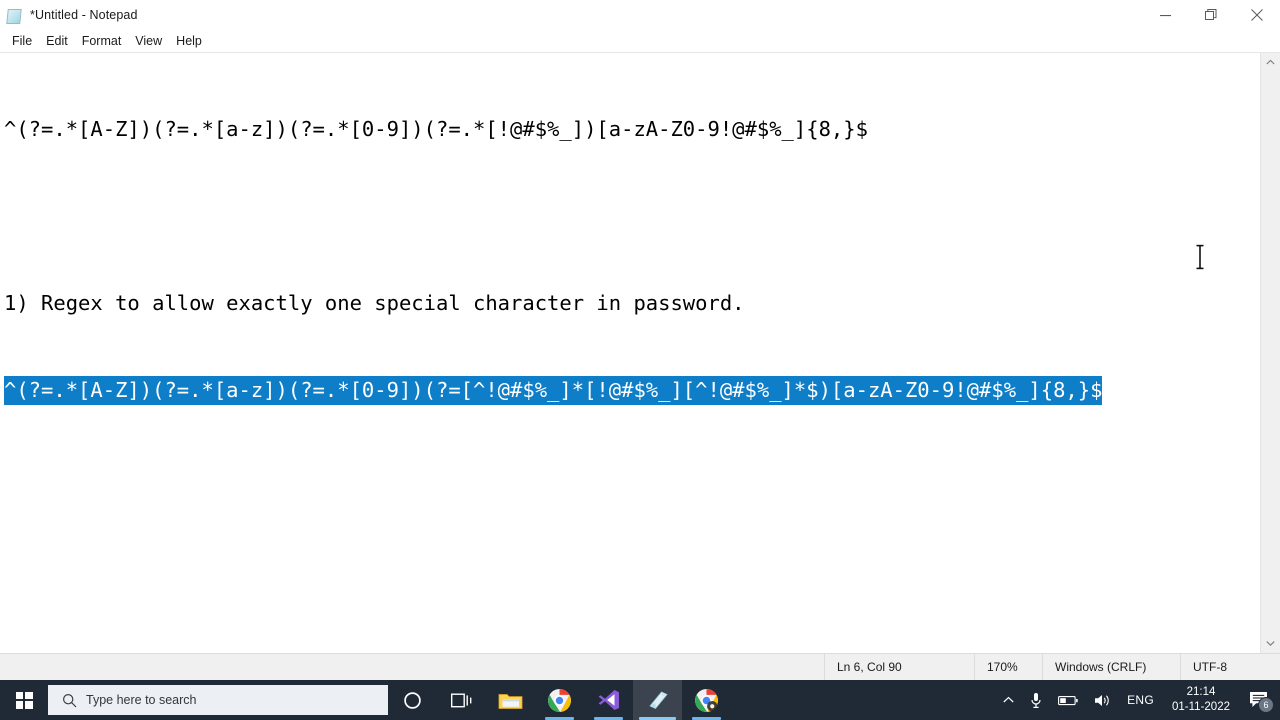  What do you see at coordinates (57, 41) in the screenshot?
I see `menu-item-edit: Edit` at bounding box center [57, 41].